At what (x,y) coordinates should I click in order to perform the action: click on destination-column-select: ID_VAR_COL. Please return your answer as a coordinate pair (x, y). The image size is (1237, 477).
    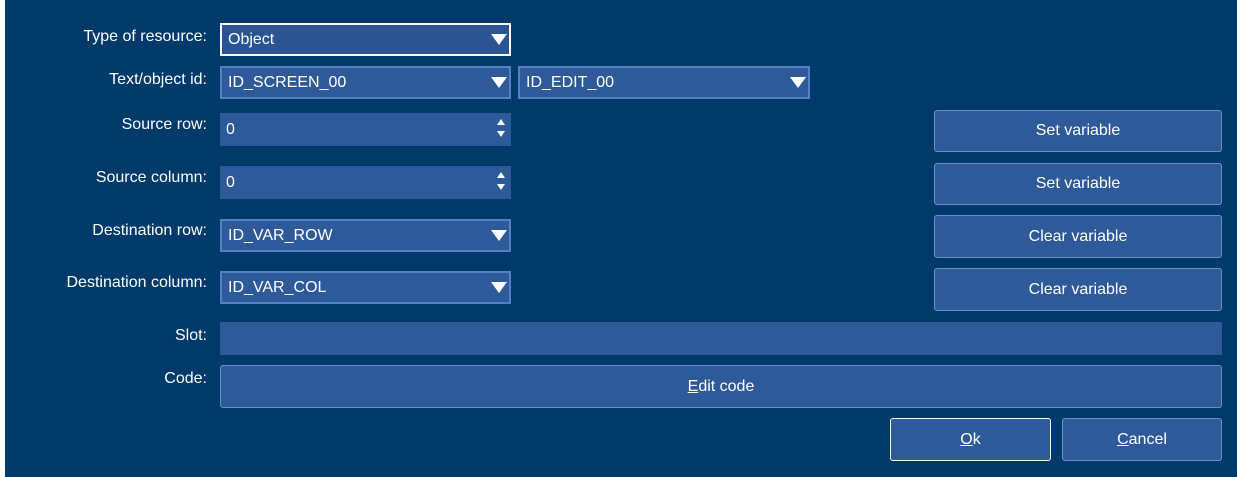
    Looking at the image, I should click on (365, 287).